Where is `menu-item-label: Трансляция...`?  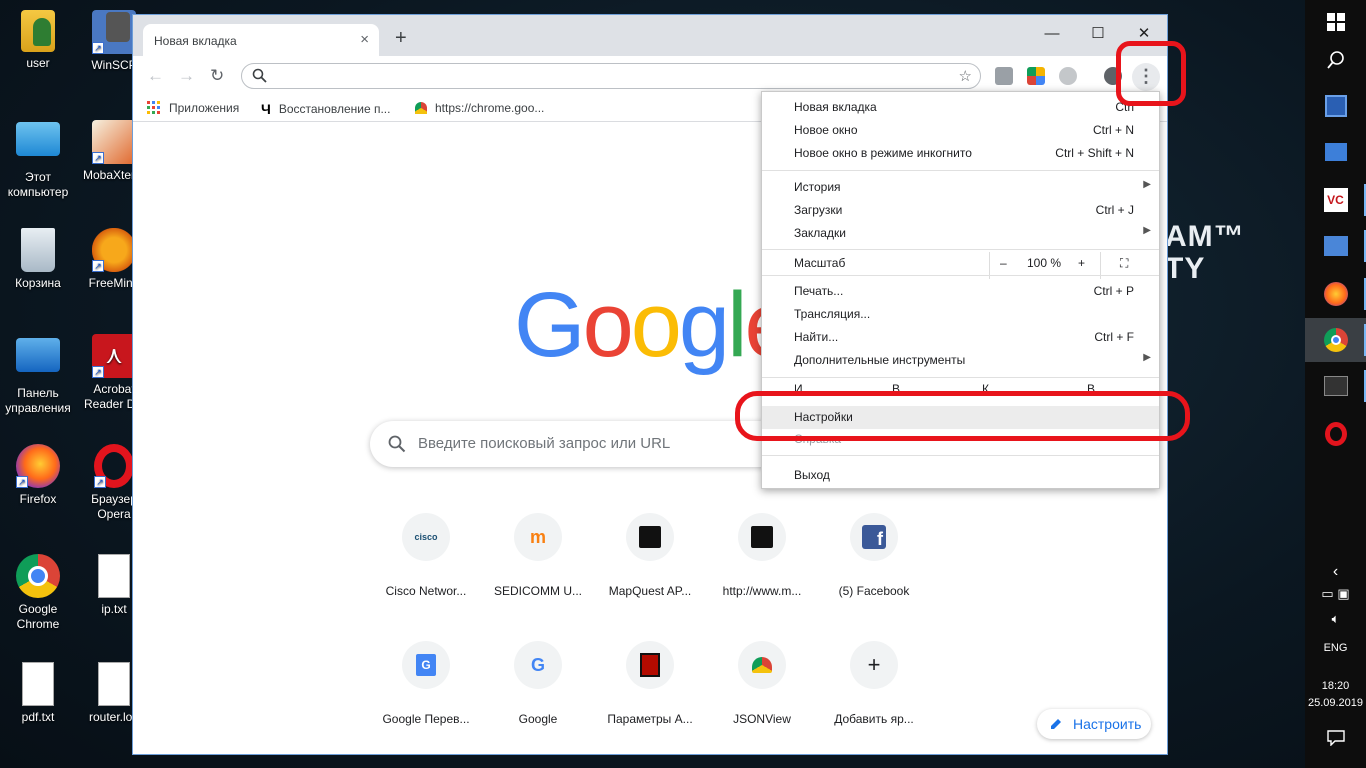
menu-item-label: Трансляция... is located at coordinates (832, 314).